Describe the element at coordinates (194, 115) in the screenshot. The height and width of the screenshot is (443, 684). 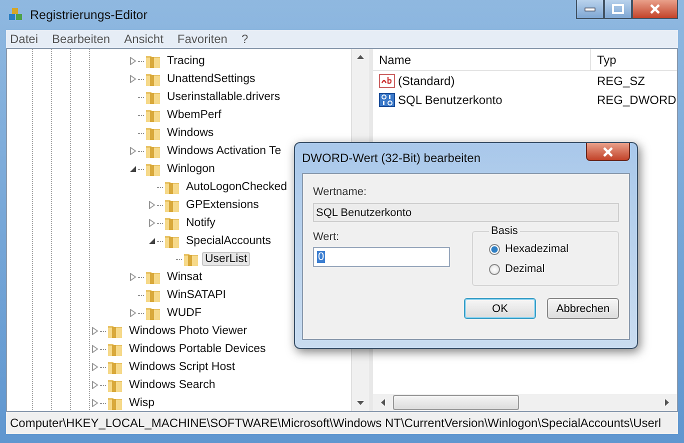
I see `tree-item: WbemPerf` at that location.